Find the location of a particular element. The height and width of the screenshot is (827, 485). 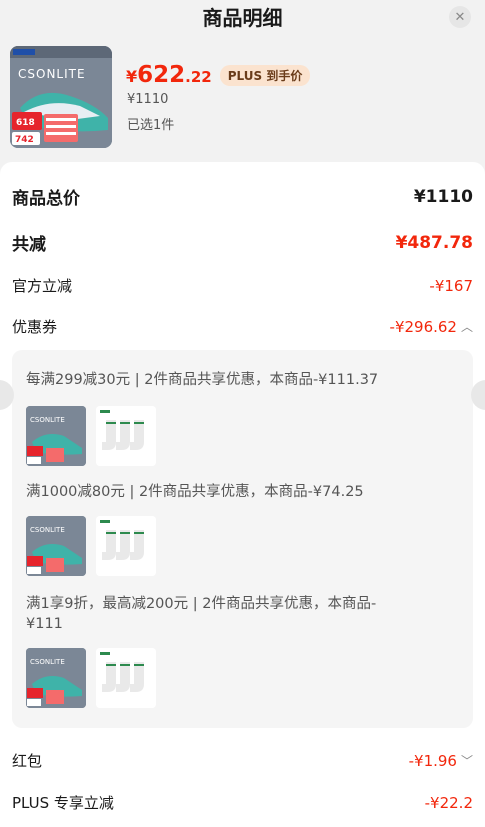

chevron-down-icon: ﹀ is located at coordinates (467, 760).